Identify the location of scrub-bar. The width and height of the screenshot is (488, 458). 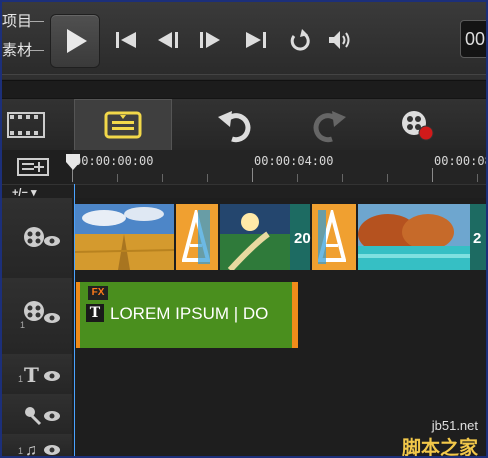
(244, 76).